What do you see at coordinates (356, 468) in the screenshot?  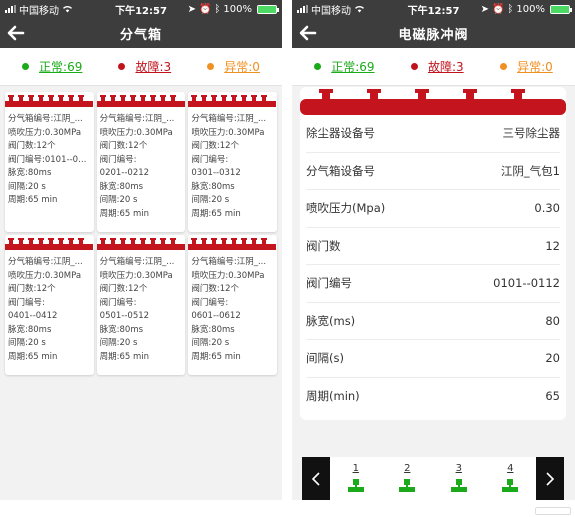 I see `pager-tab-number: 1` at bounding box center [356, 468].